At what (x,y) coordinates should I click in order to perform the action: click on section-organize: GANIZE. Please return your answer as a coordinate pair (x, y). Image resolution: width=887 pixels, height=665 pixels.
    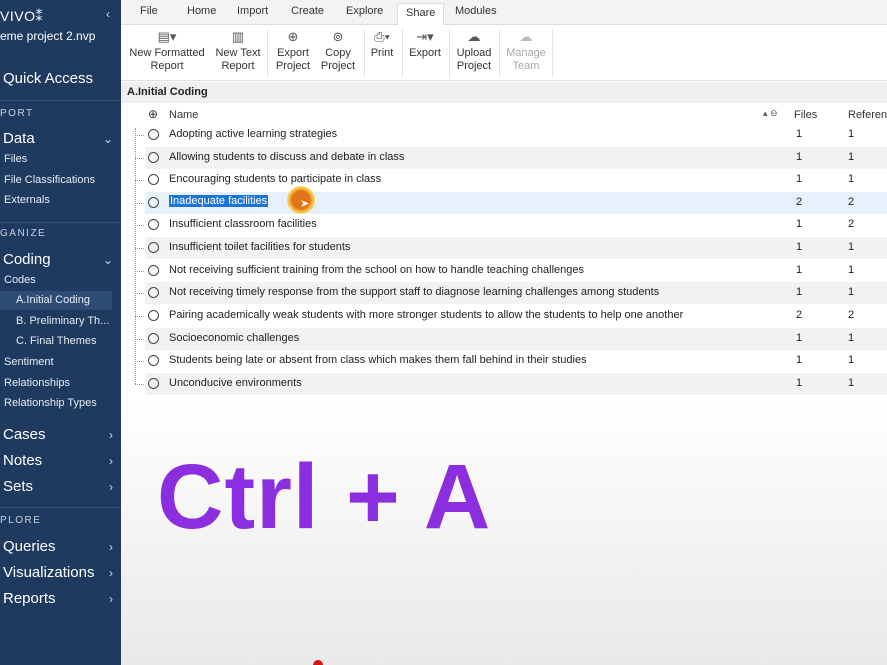
    Looking at the image, I should click on (23, 233).